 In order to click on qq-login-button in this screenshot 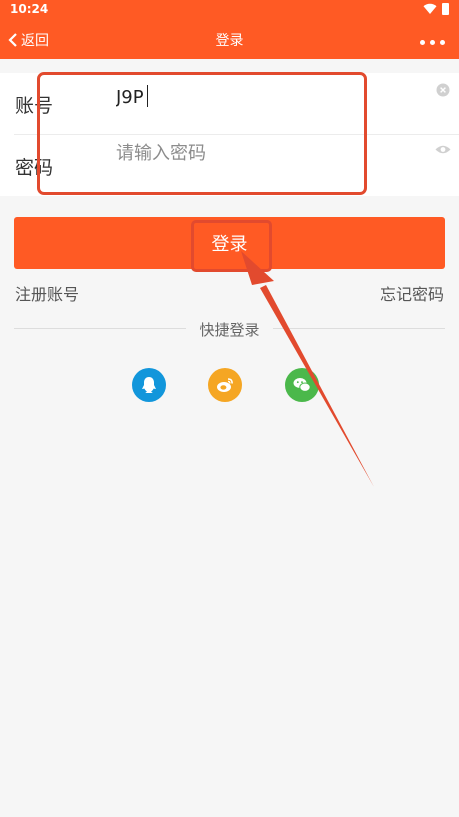, I will do `click(149, 385)`.